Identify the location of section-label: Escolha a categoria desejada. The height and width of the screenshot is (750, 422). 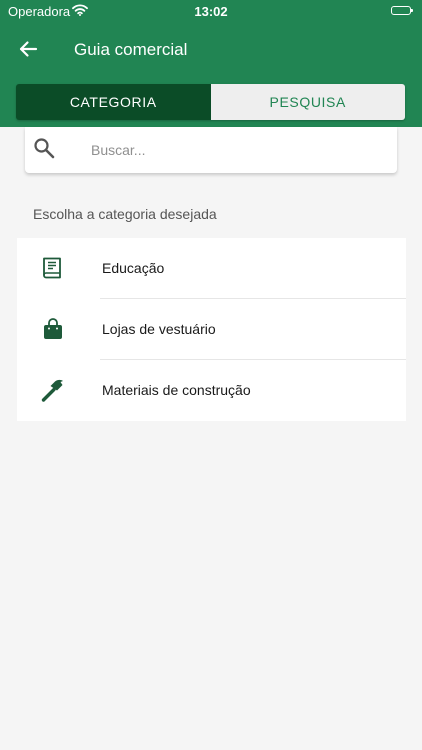
(125, 214).